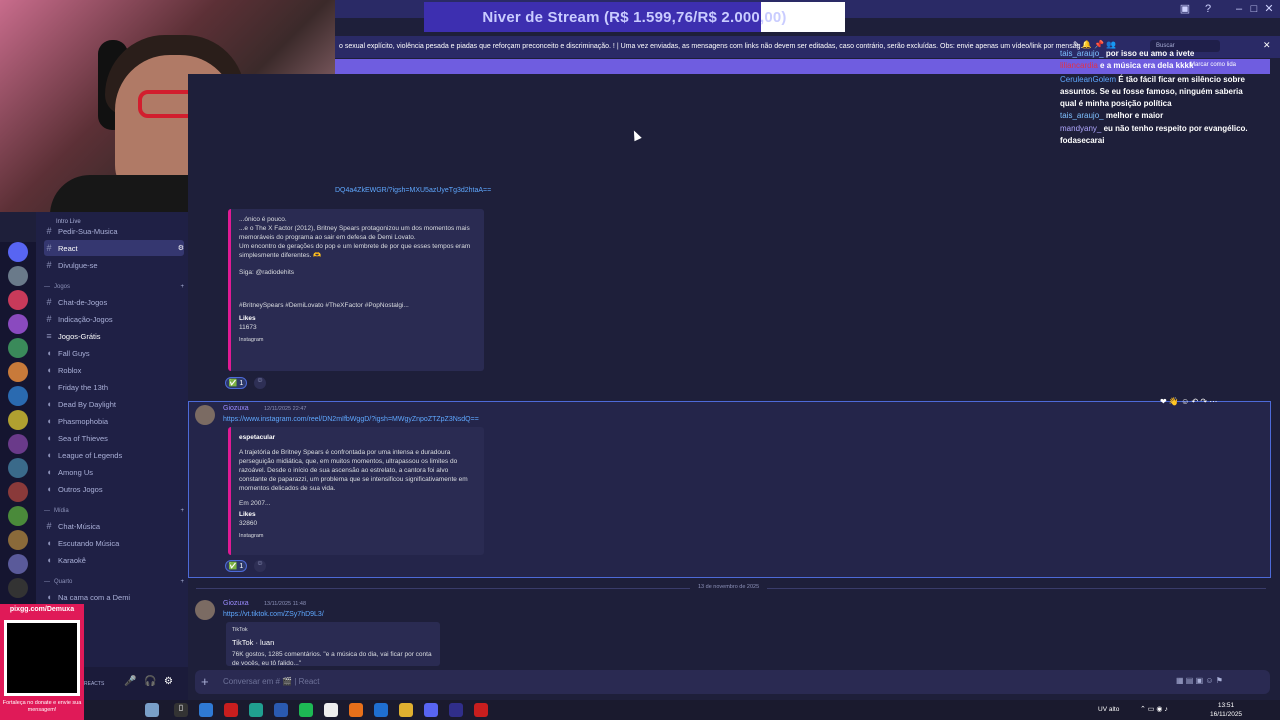 The image size is (1280, 720). I want to click on voice-league-of-legends: ◖ League of Legends, so click(114, 455).